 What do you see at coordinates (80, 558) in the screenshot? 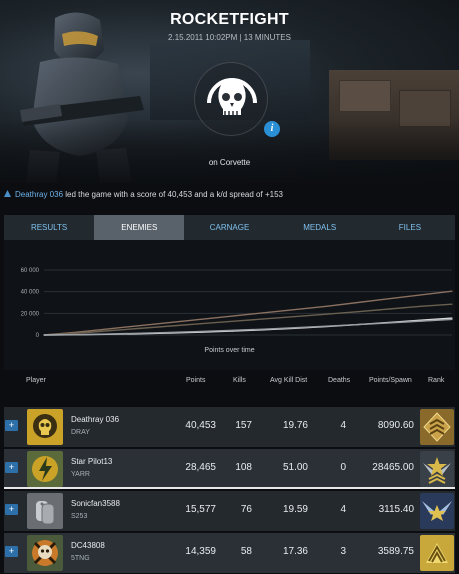
I see `player-service-tag: 5TNG` at bounding box center [80, 558].